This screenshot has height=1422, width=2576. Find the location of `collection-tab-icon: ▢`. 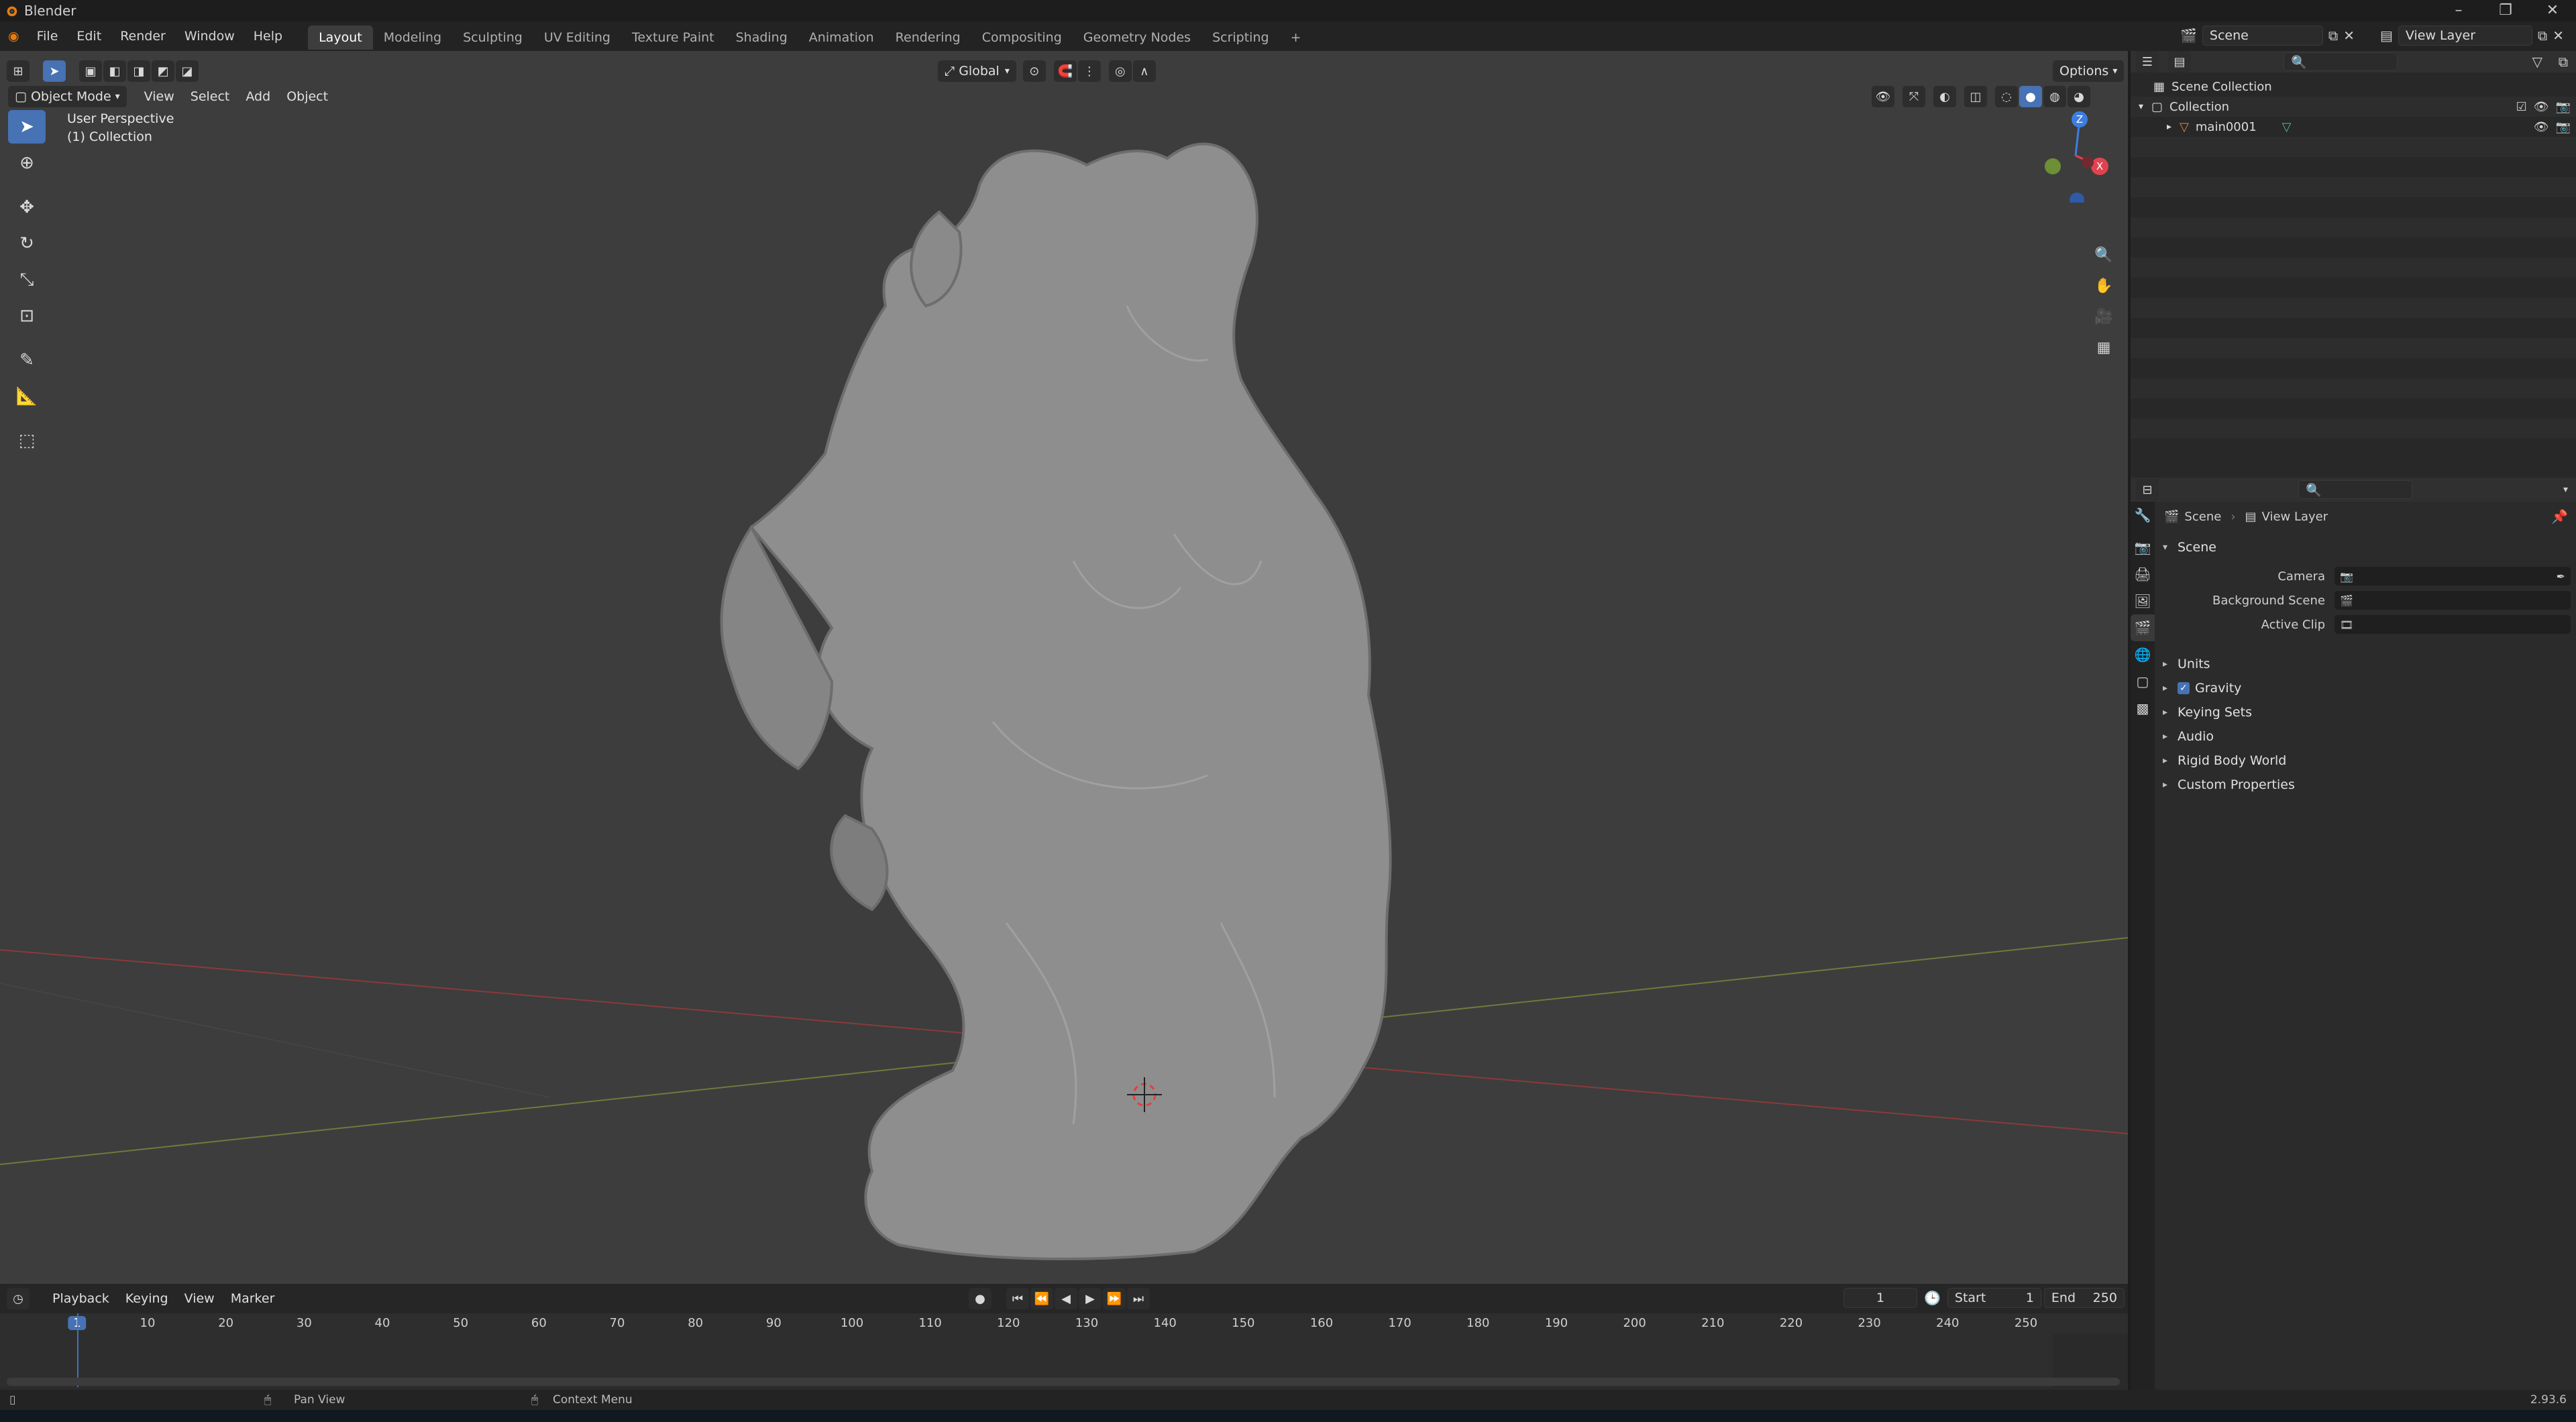

collection-tab-icon: ▢ is located at coordinates (2143, 682).